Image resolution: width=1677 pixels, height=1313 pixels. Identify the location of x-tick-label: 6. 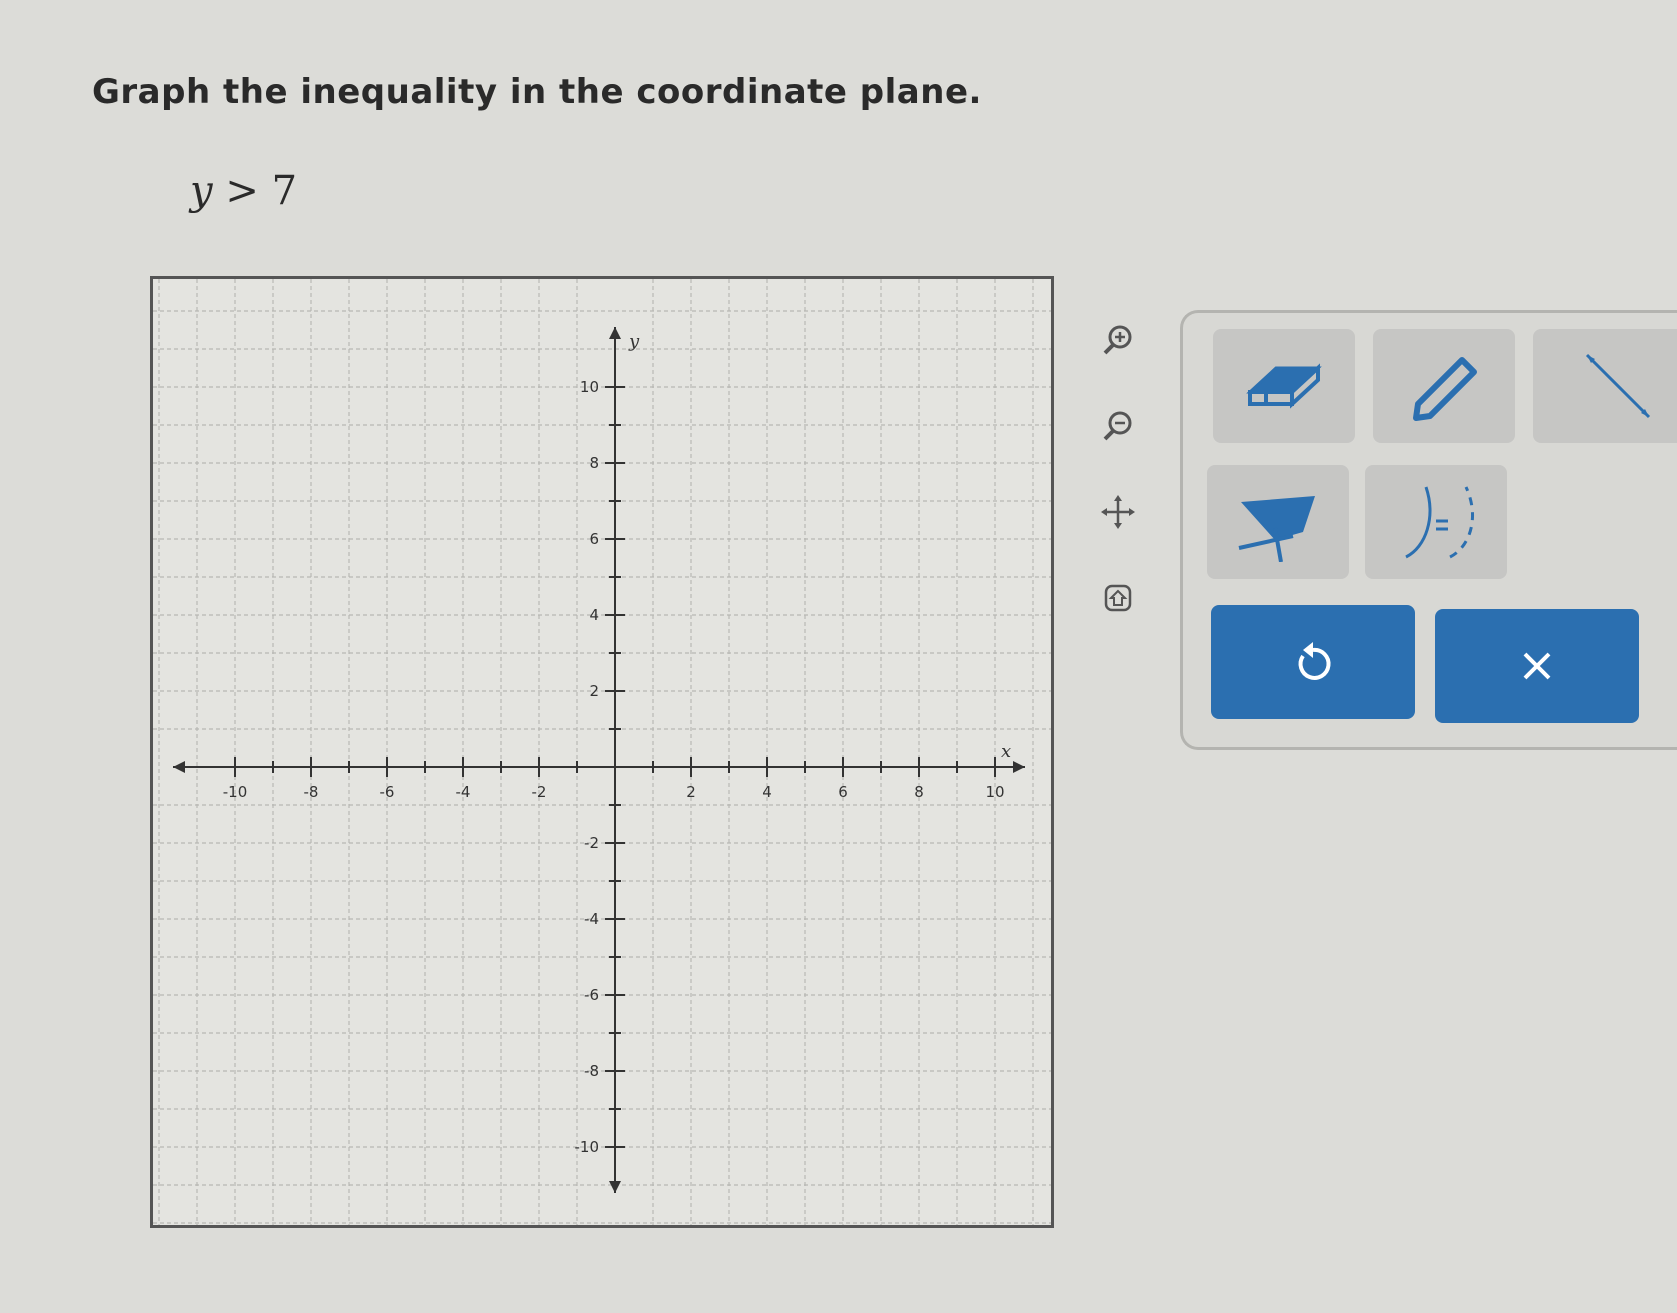
(843, 792).